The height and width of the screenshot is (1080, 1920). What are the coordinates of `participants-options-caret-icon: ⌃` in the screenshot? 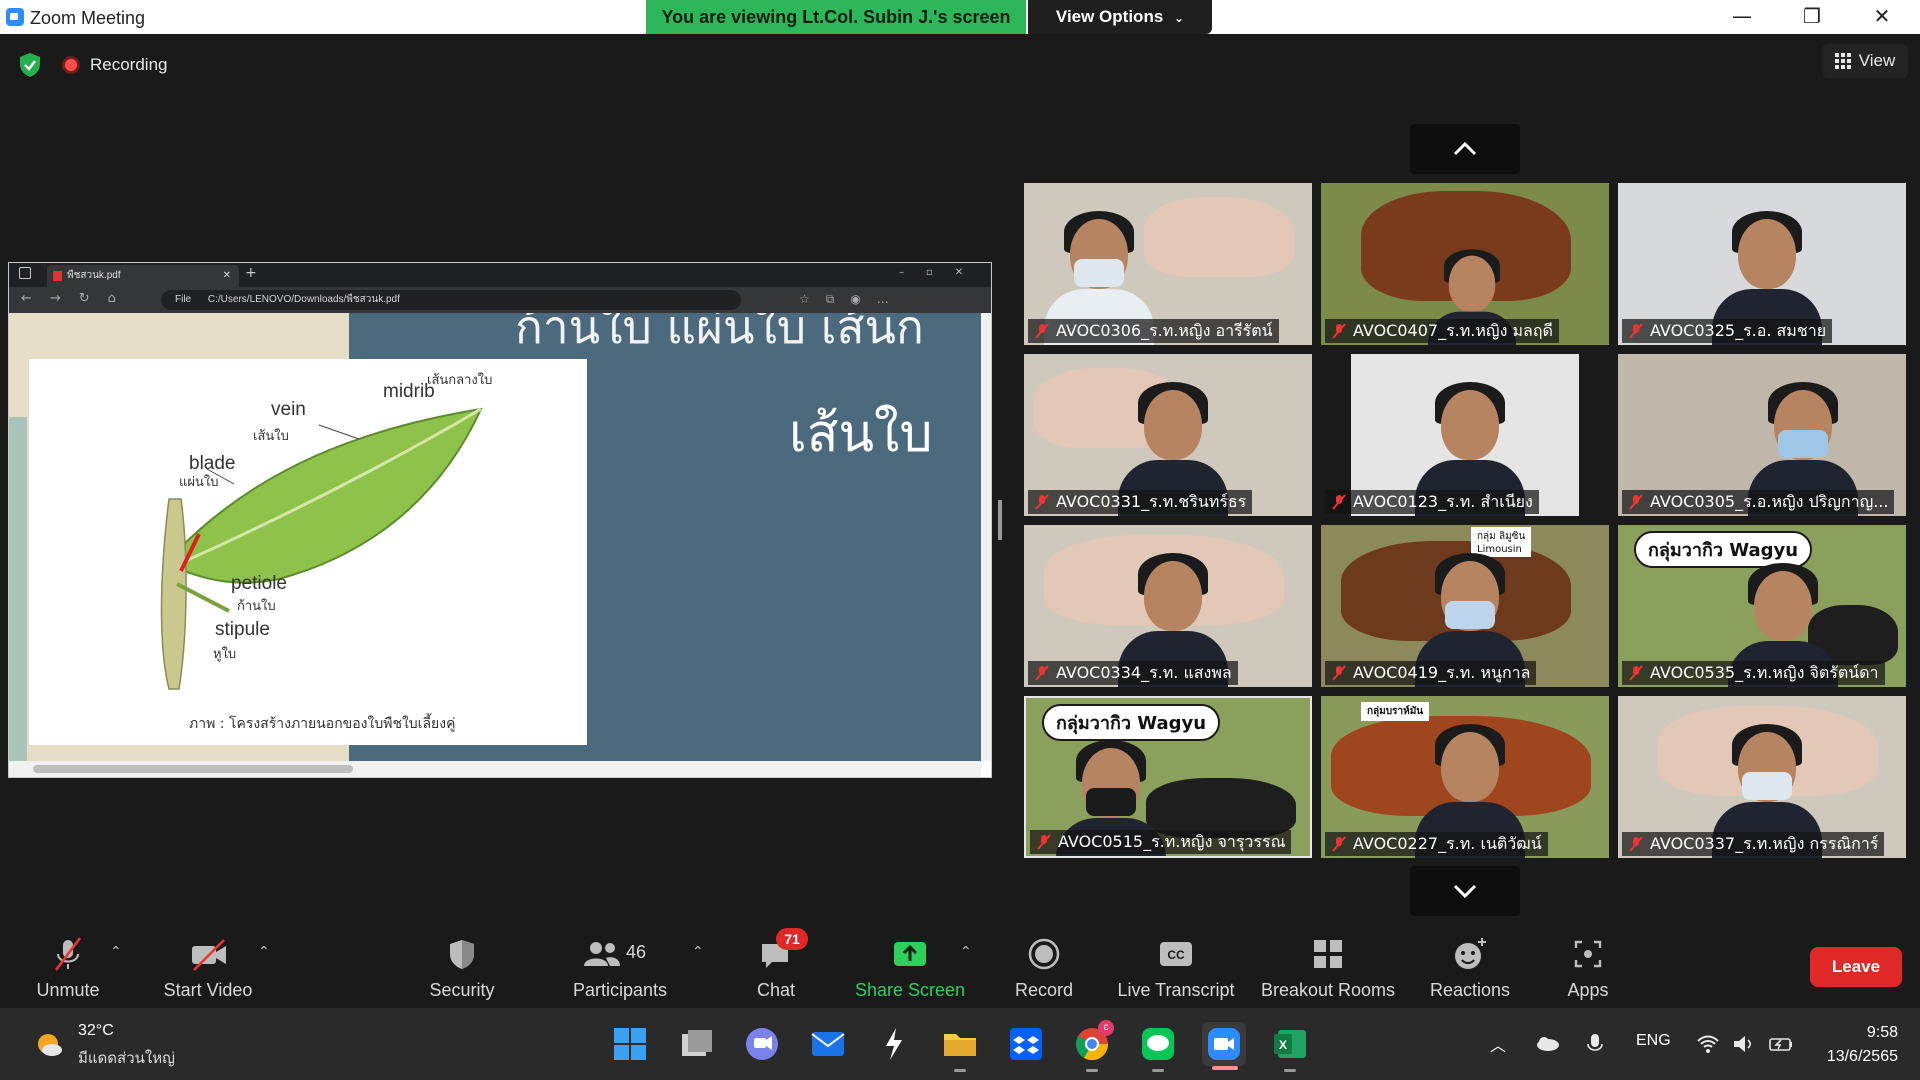 It's located at (698, 952).